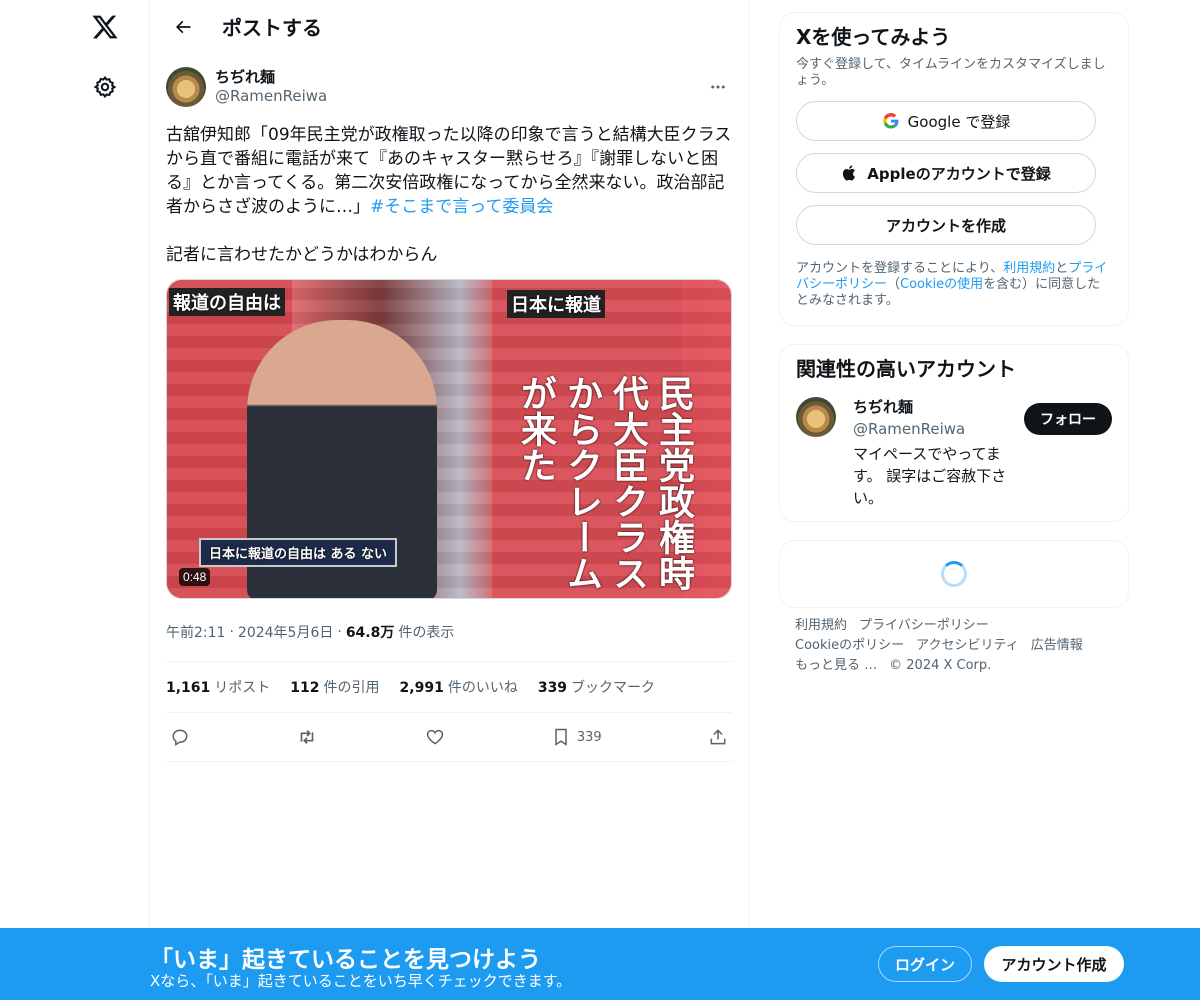 The image size is (1200, 1000). Describe the element at coordinates (951, 72) in the screenshot. I see `signup-card-subtitle: 今すぐ登録して、タイムラインをカスタマイズしましょう。` at that location.